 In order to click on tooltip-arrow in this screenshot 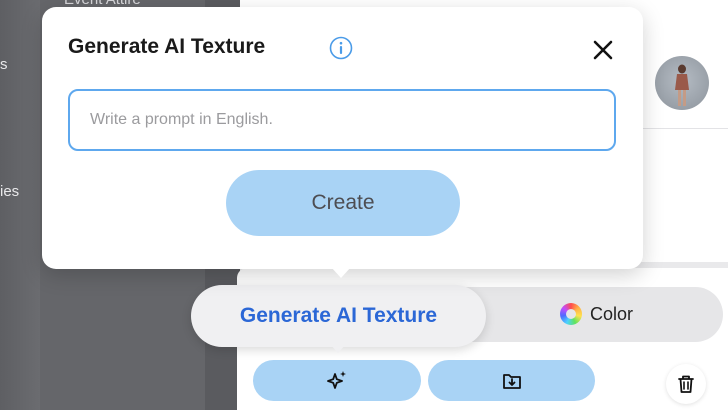, I will do `click(338, 348)`.